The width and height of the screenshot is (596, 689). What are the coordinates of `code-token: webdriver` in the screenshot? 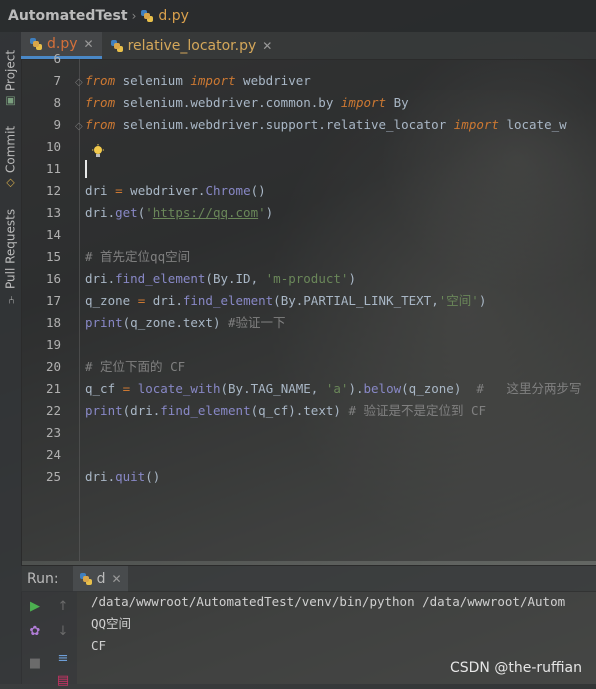 It's located at (273, 80).